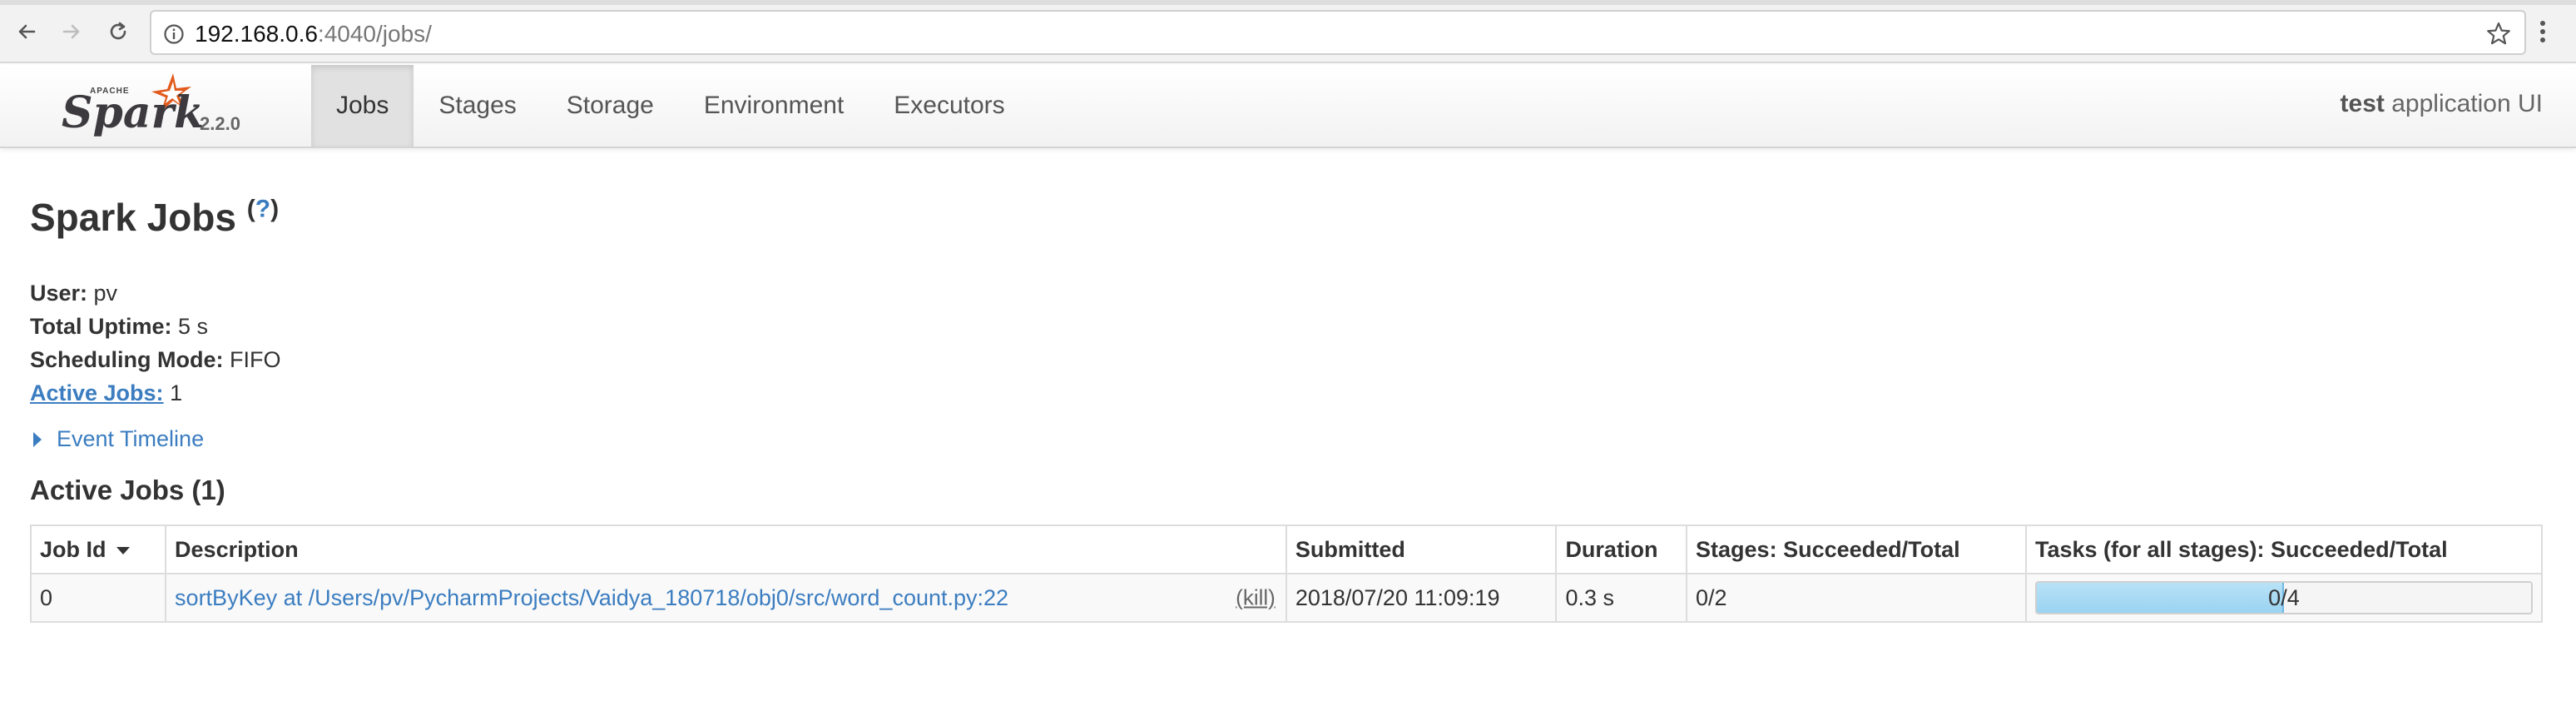 Image resolution: width=2576 pixels, height=706 pixels. I want to click on app-name: test application UI, so click(2442, 104).